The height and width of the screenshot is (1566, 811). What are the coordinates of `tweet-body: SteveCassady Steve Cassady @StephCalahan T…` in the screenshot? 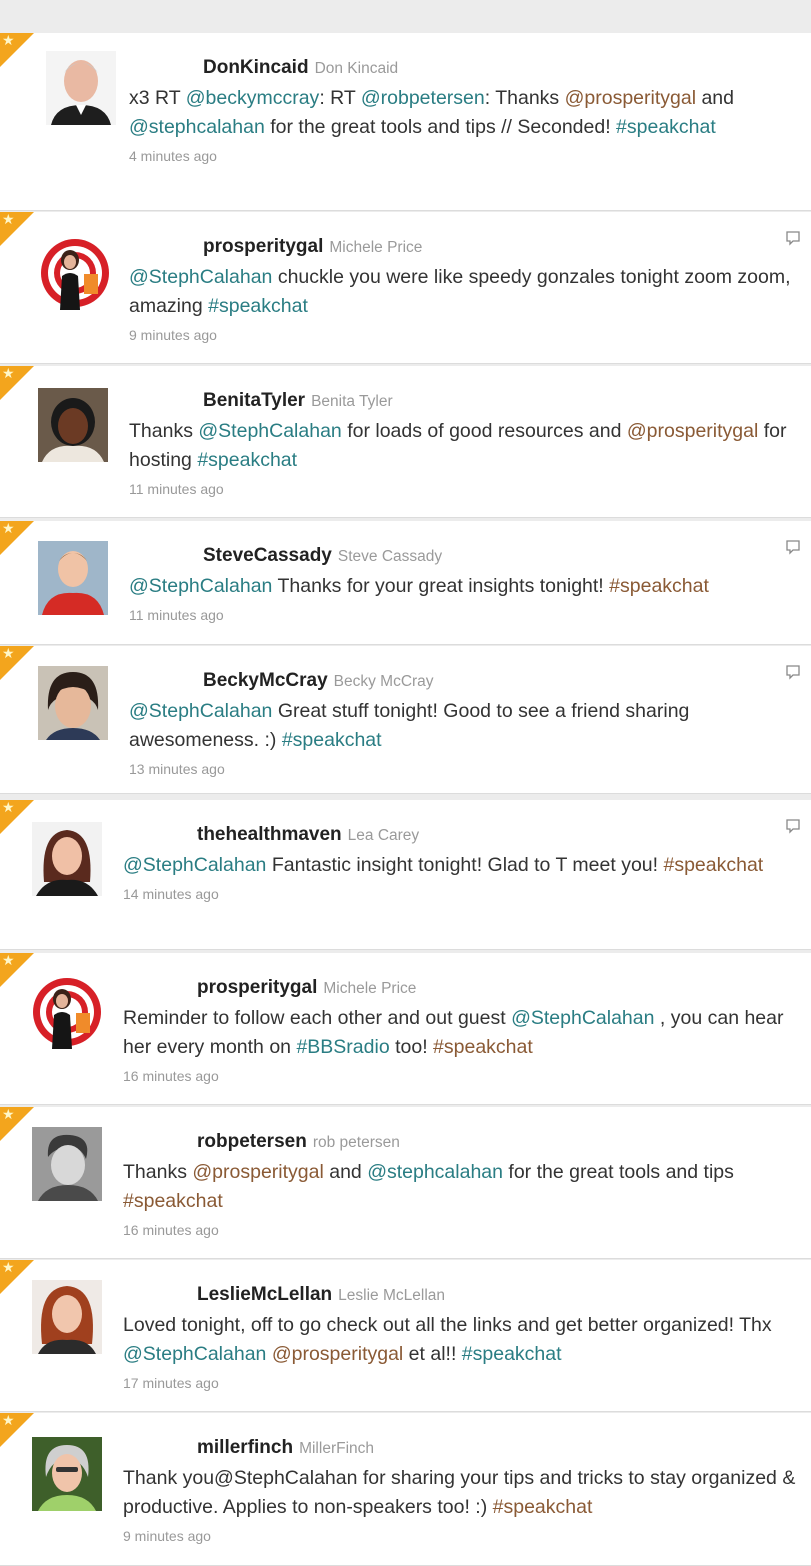 It's located at (468, 585).